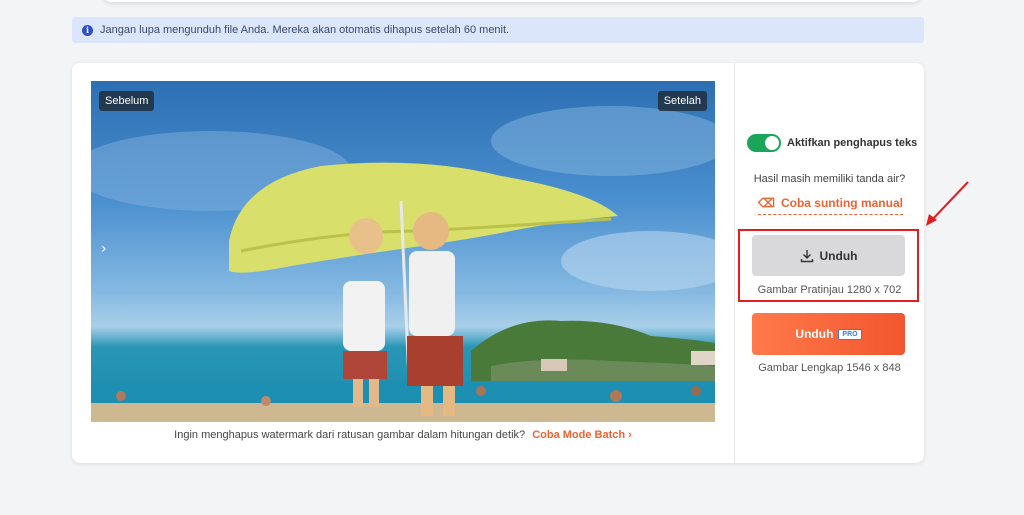  What do you see at coordinates (127, 101) in the screenshot?
I see `before-label: Sebelum` at bounding box center [127, 101].